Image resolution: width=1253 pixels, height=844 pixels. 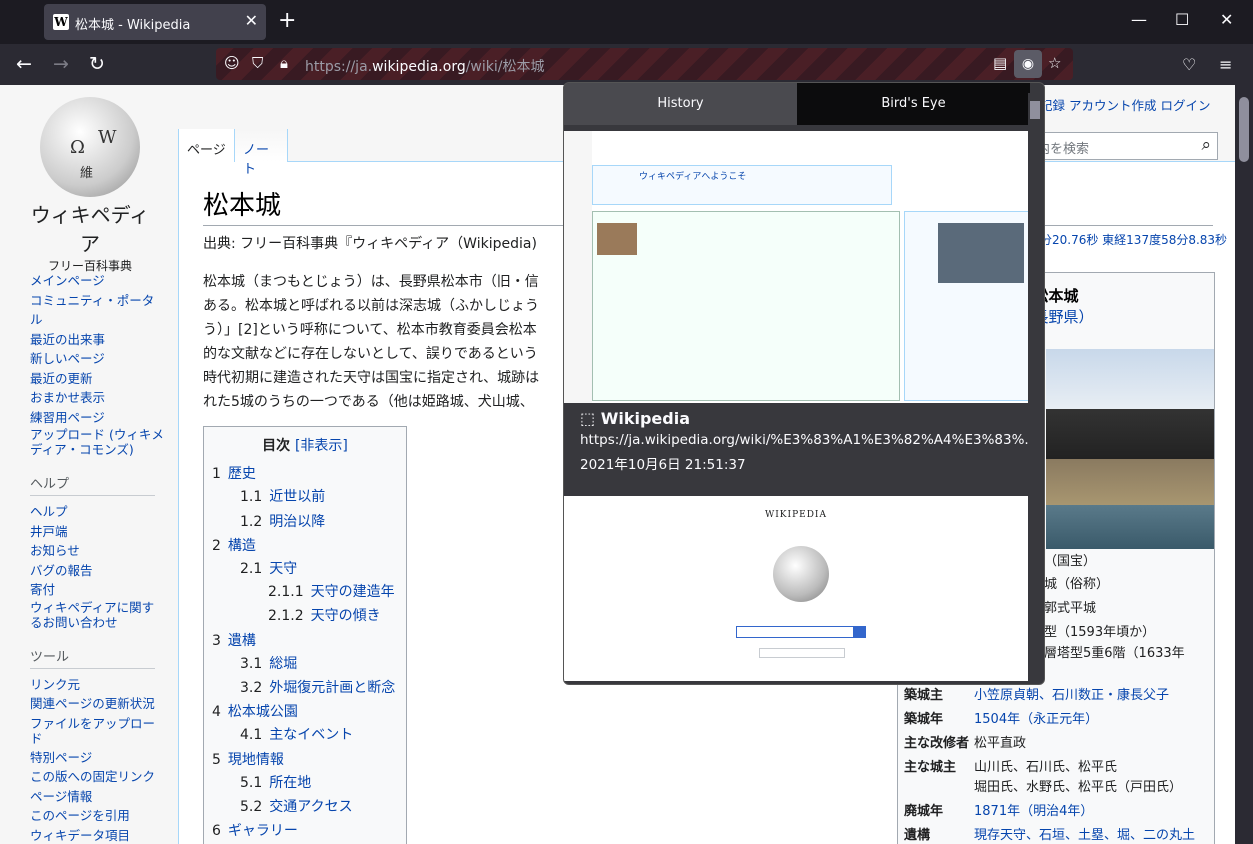 I want to click on url-text: https://ja.wikipedia.org/wiki/松本城, so click(x=425, y=66).